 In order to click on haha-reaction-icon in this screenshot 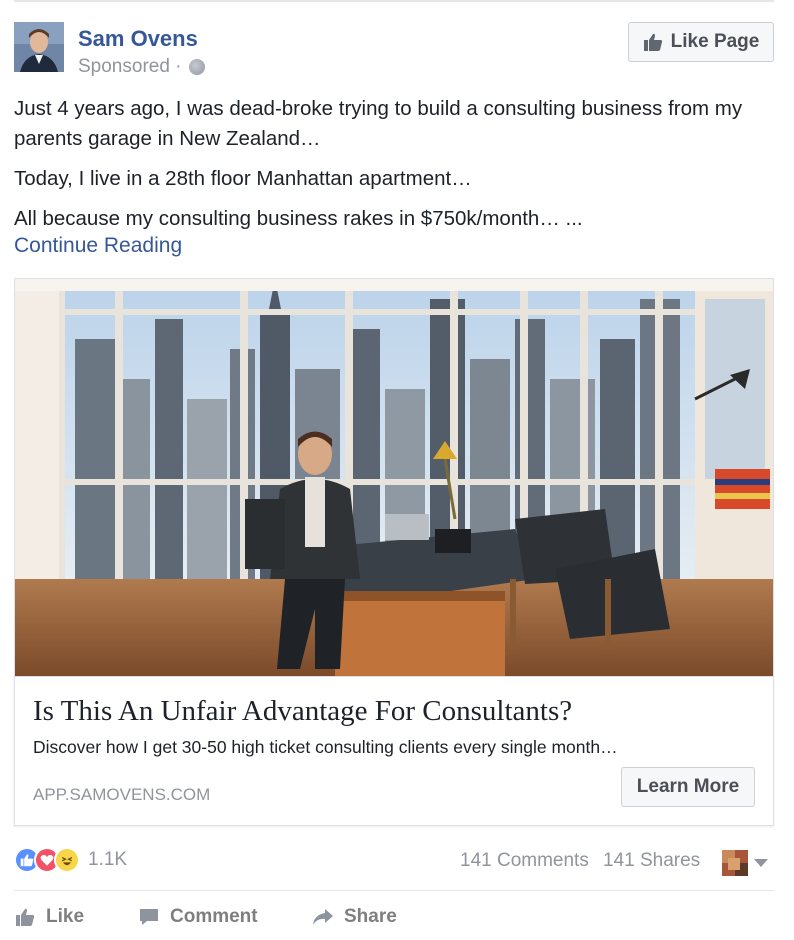, I will do `click(67, 860)`.